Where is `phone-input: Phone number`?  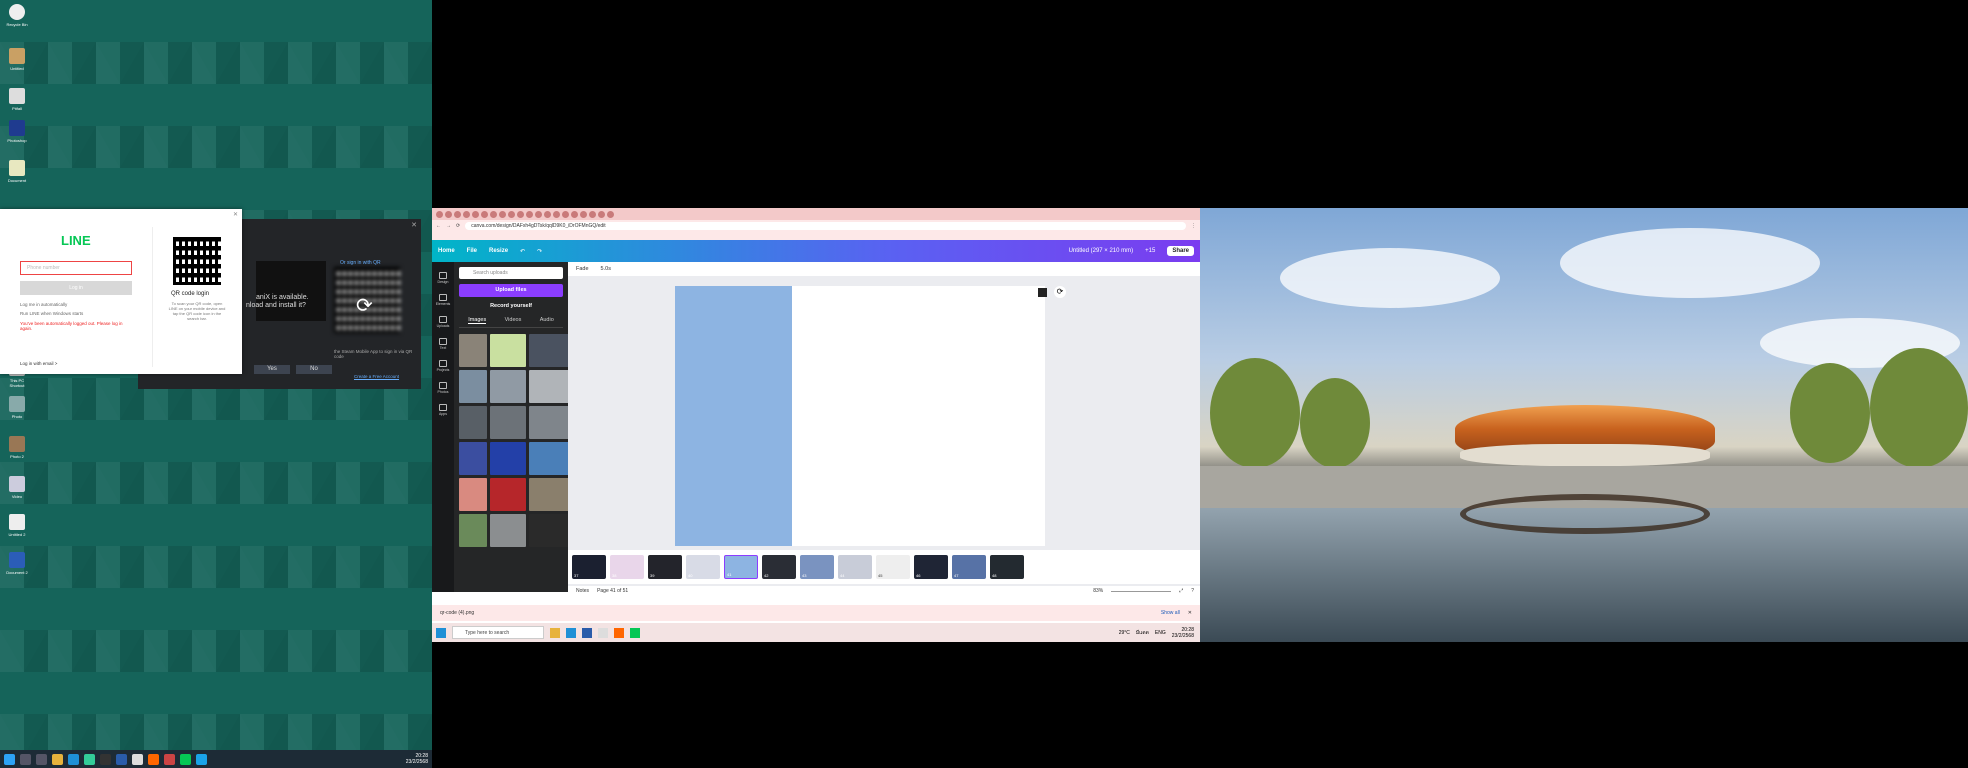
phone-input: Phone number is located at coordinates (76, 268).